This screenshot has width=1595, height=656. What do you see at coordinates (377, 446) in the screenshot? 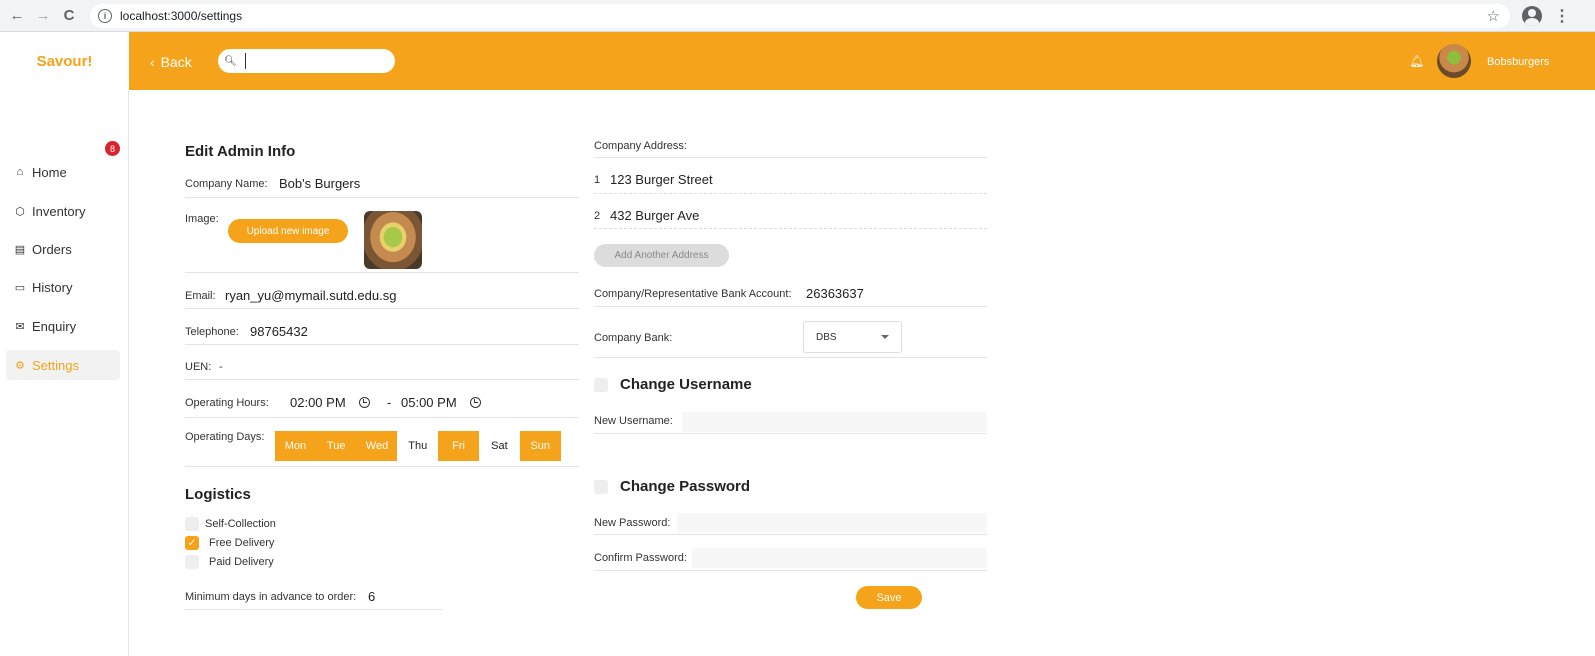
I see `day-toggle-wed: Wed` at bounding box center [377, 446].